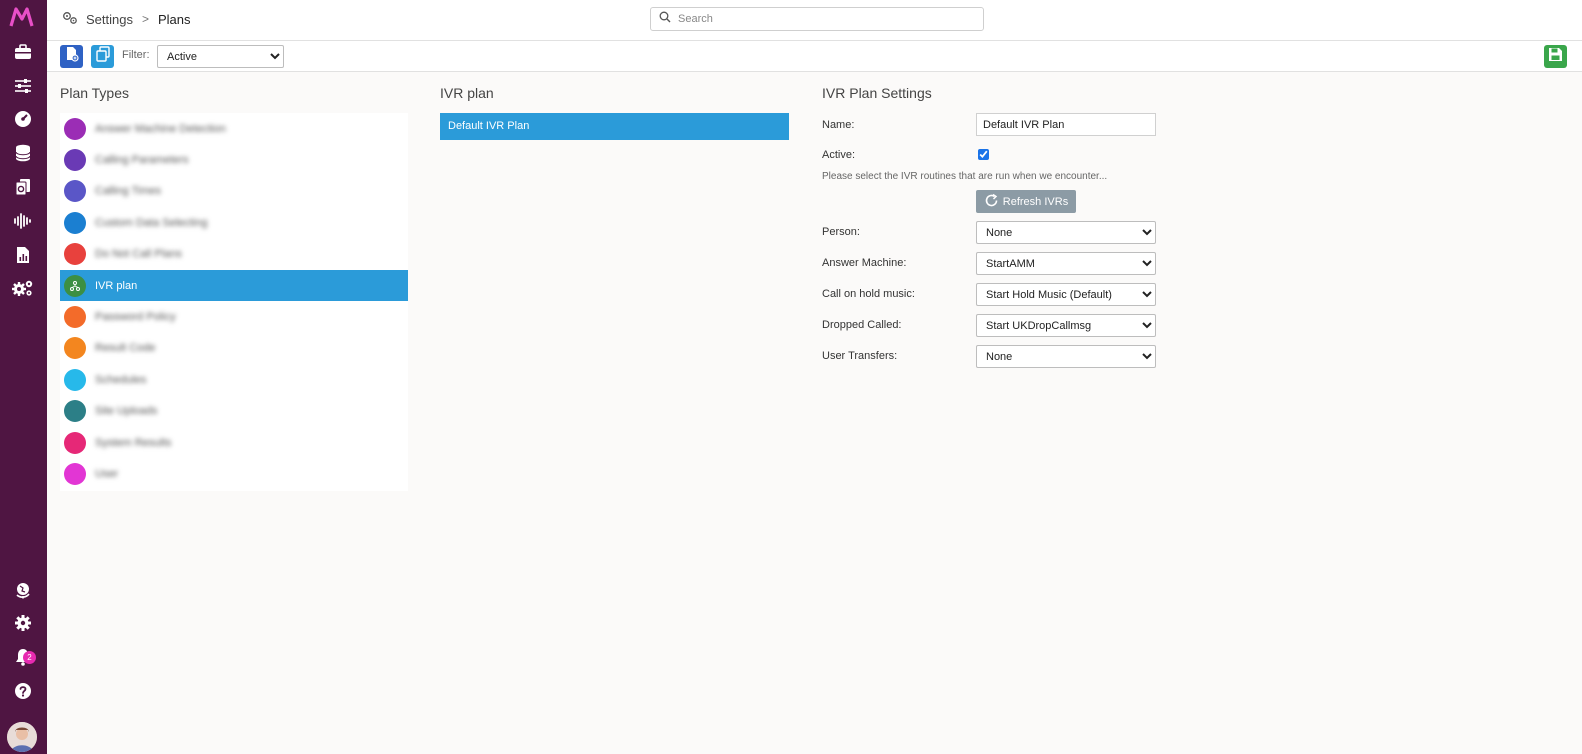 The height and width of the screenshot is (754, 1582). Describe the element at coordinates (135, 317) in the screenshot. I see `plan-type-label: Password Policy` at that location.